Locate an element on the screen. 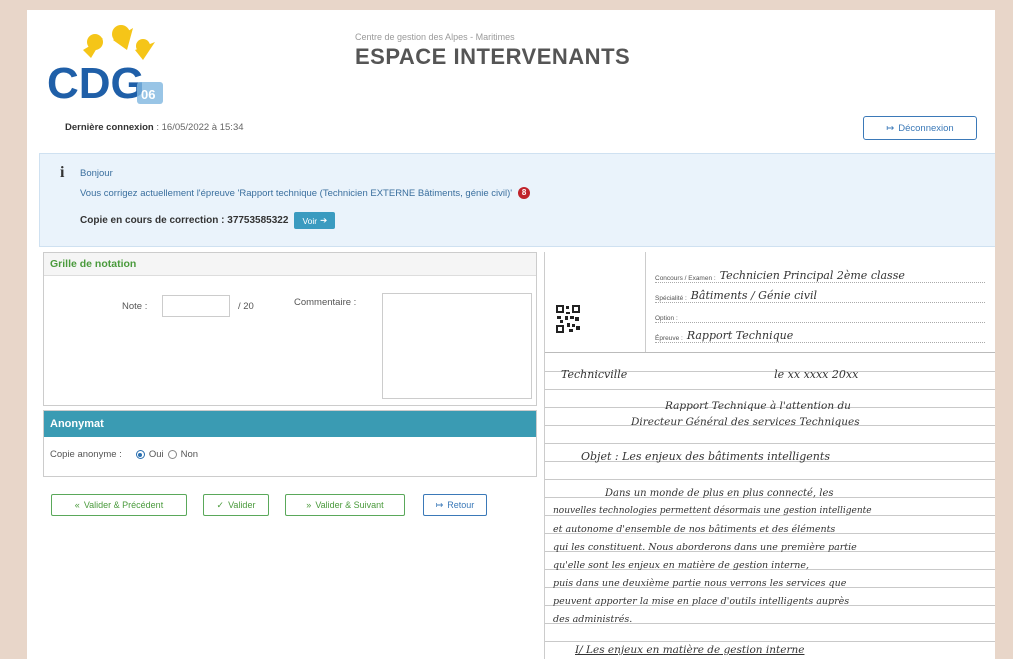  info-greeting: Bonjour is located at coordinates (96, 173).